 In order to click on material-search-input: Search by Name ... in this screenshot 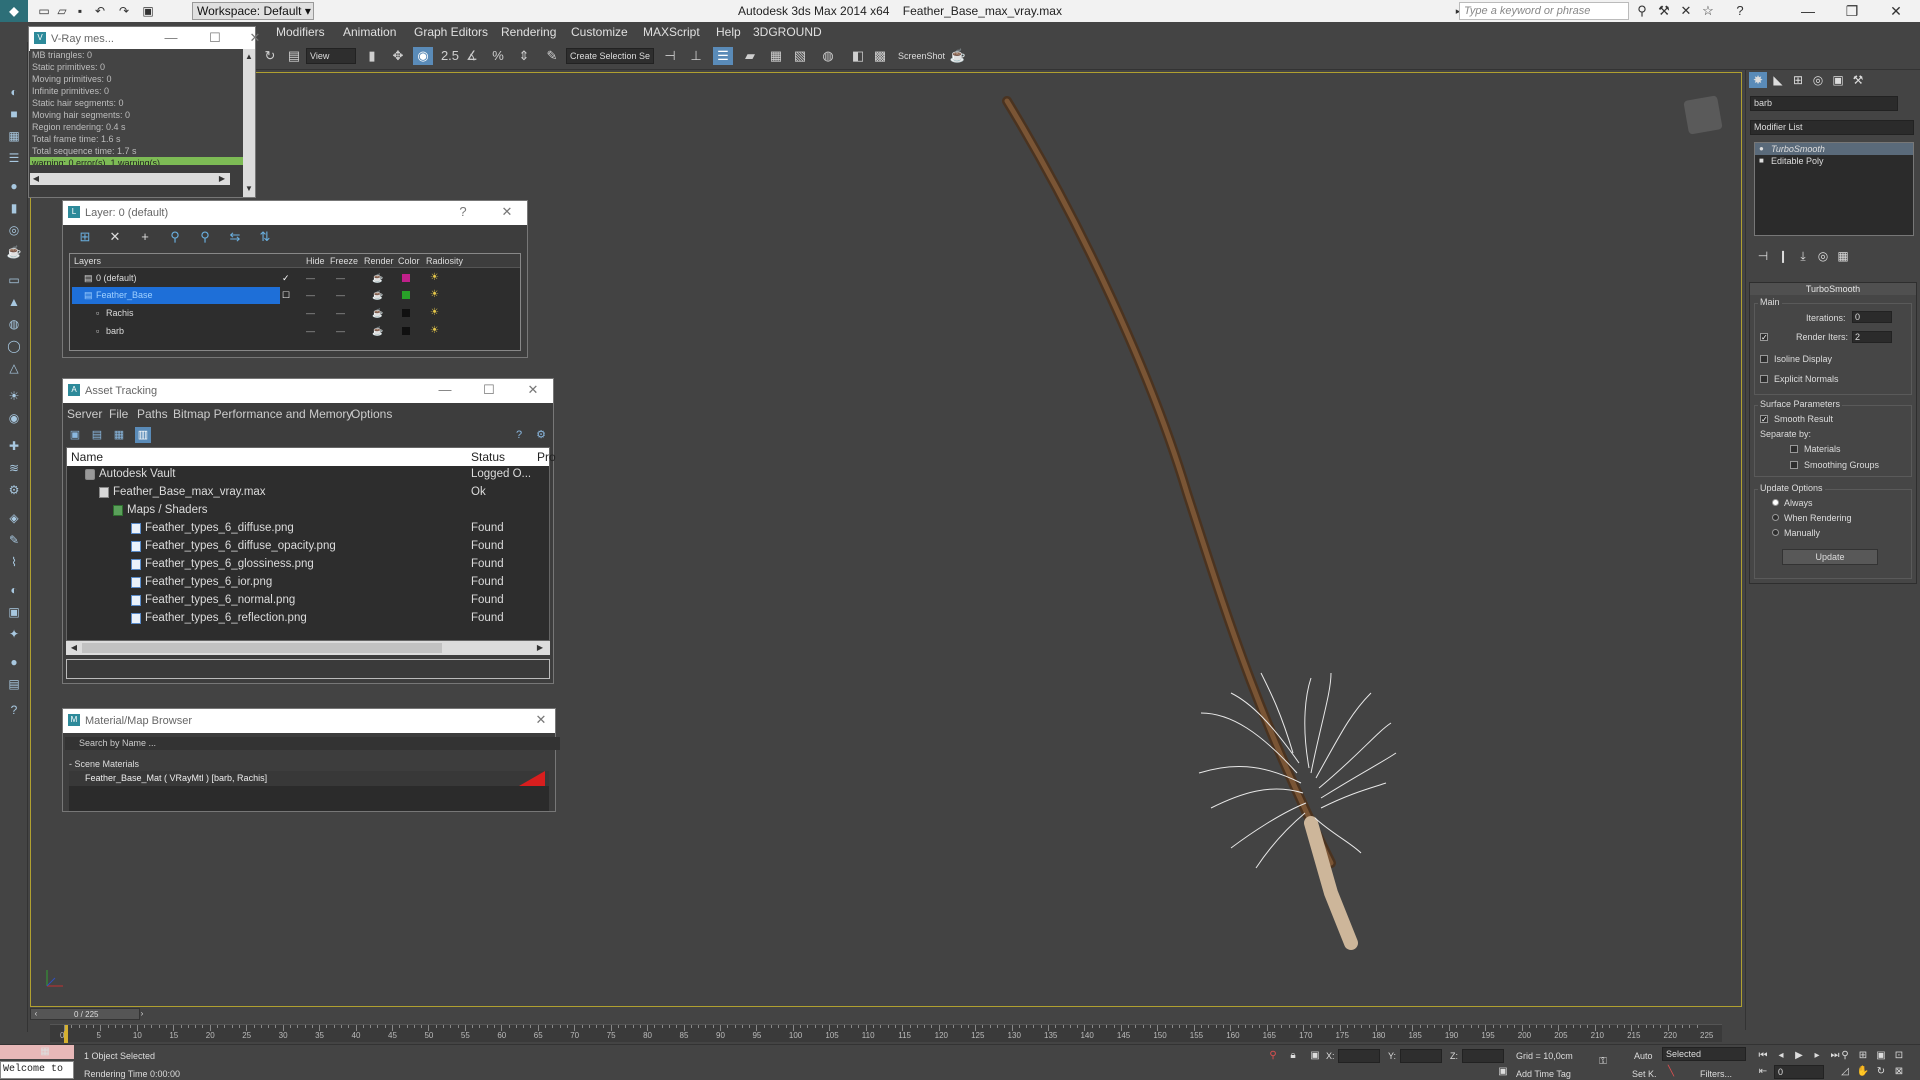, I will do `click(312, 743)`.